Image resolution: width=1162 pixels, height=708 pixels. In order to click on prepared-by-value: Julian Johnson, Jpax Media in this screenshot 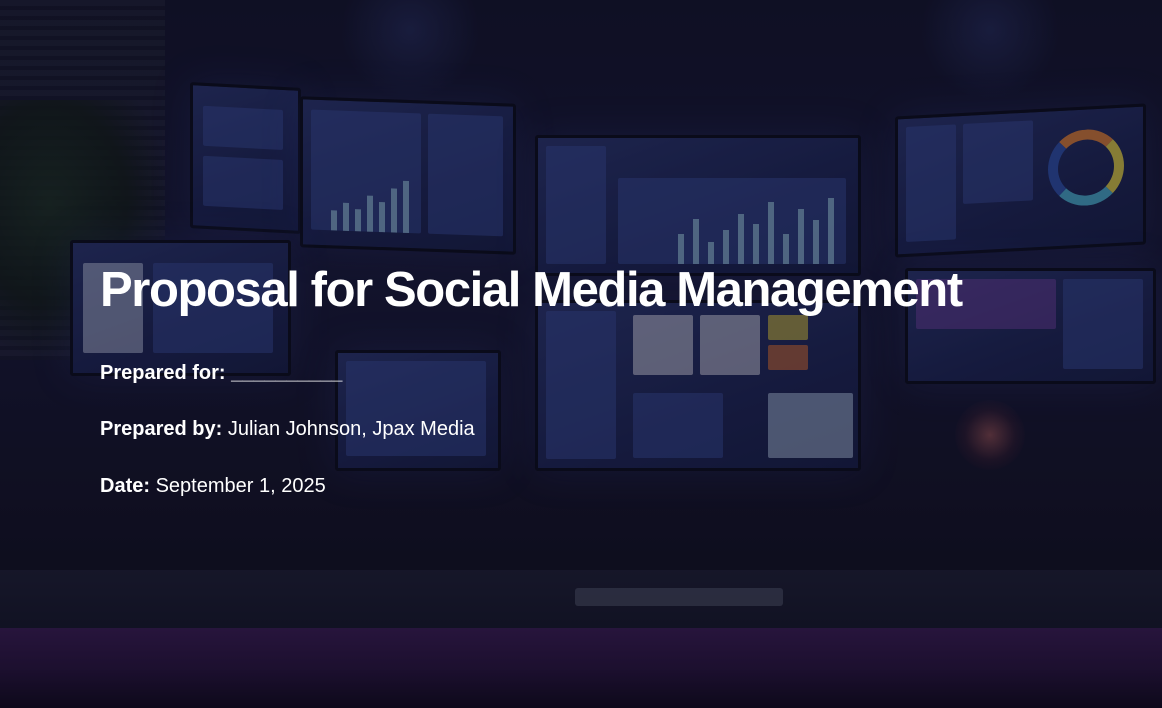, I will do `click(351, 429)`.